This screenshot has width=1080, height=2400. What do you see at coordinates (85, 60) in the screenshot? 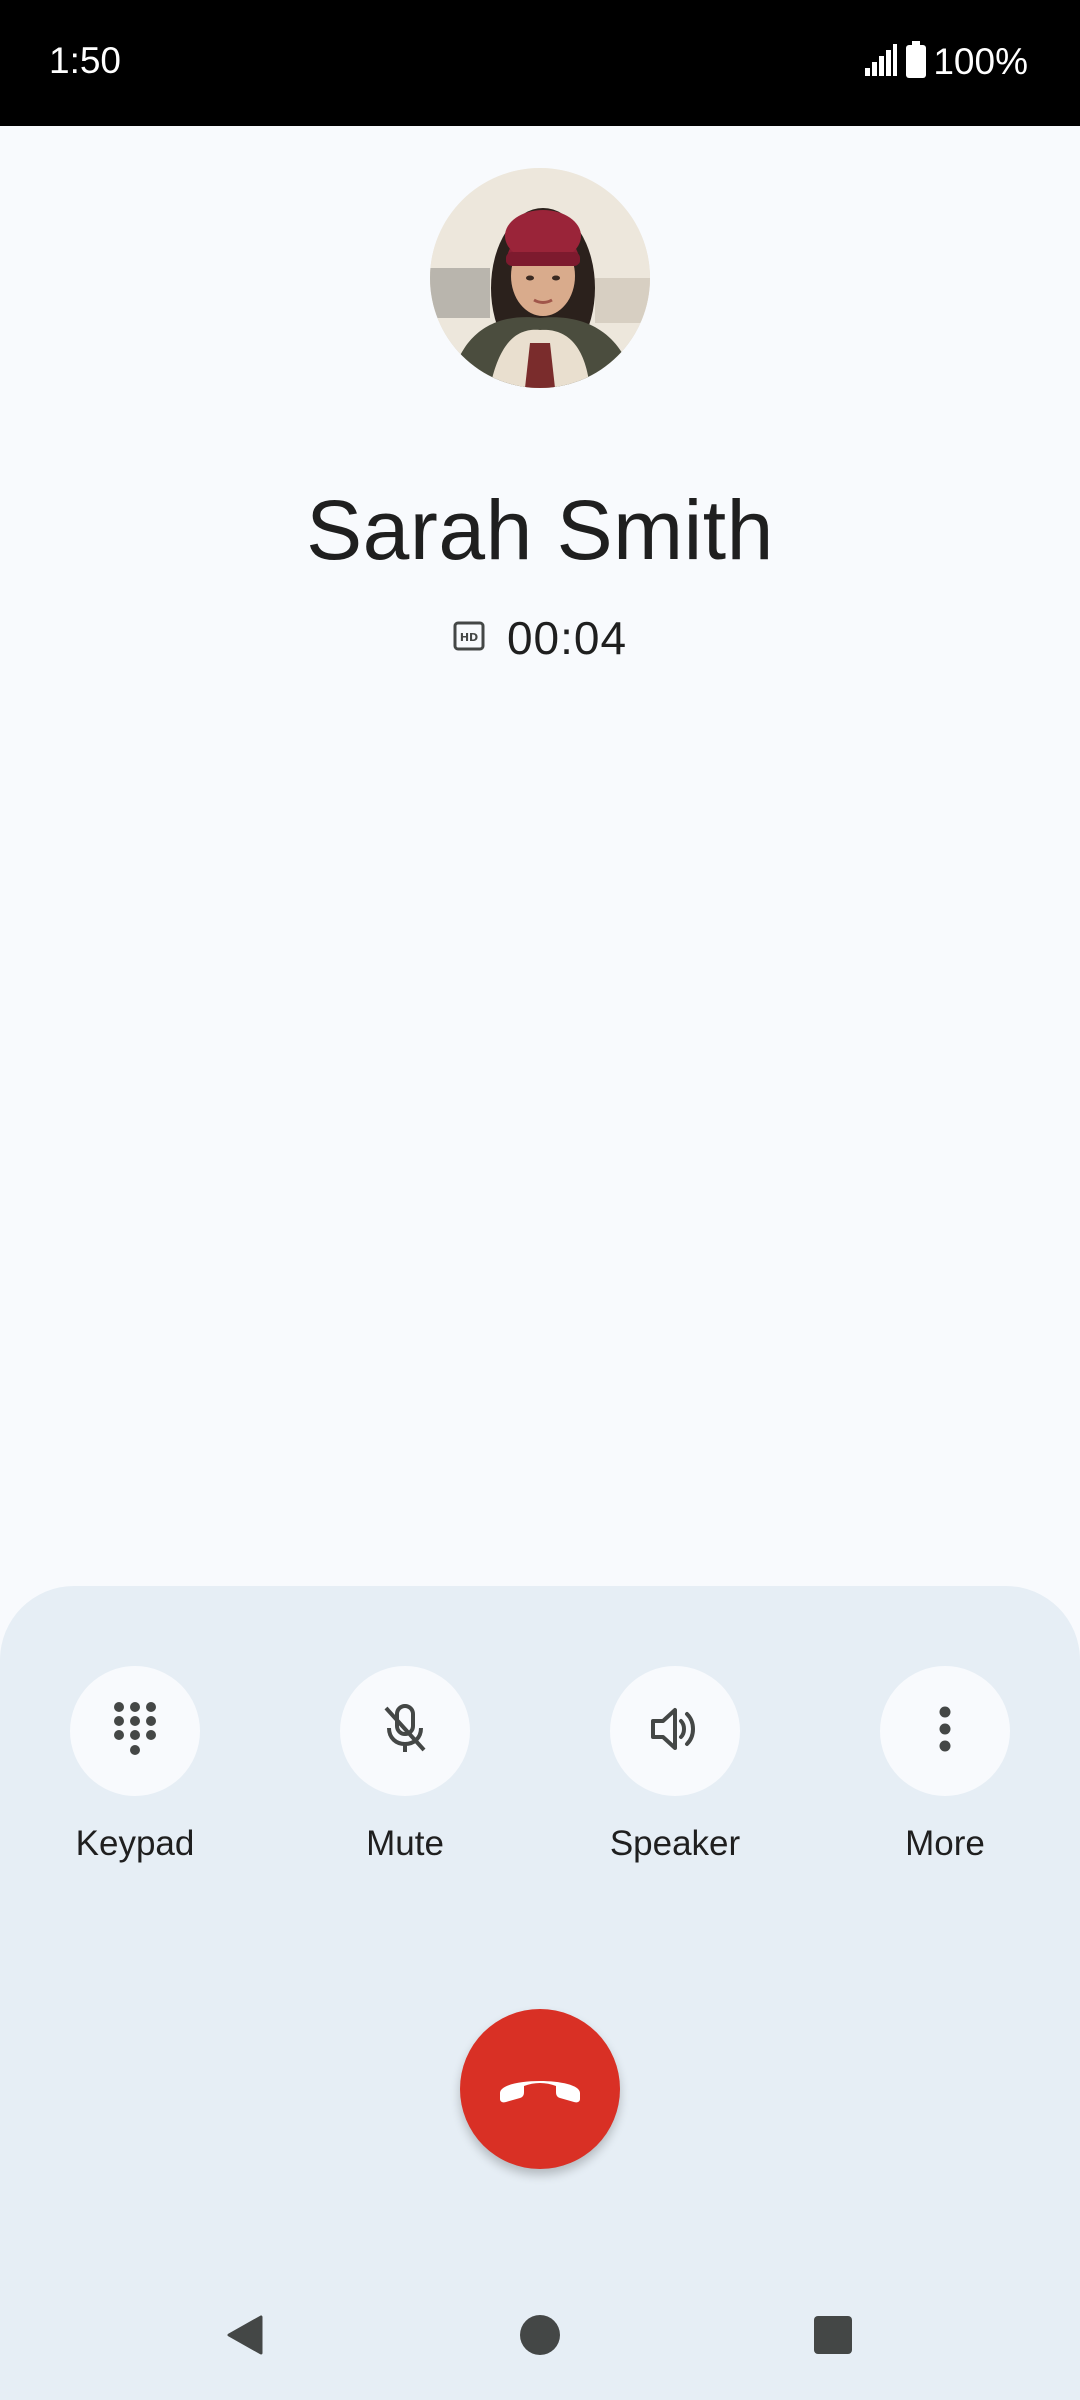
I see `status-time: 1:50` at bounding box center [85, 60].